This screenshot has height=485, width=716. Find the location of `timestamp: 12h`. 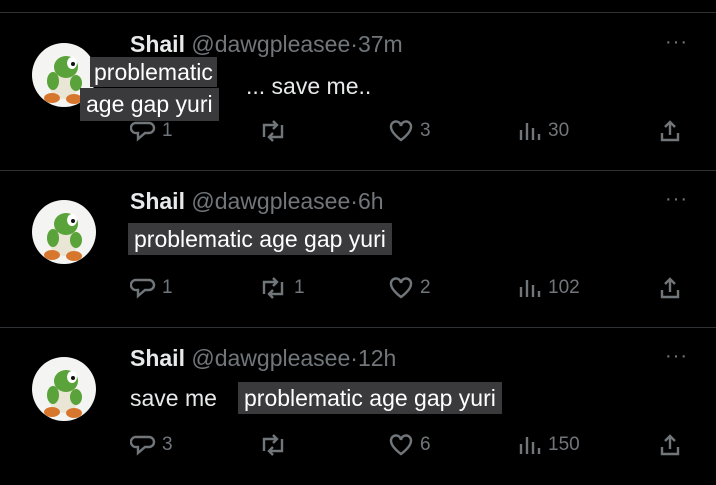

timestamp: 12h is located at coordinates (377, 358).